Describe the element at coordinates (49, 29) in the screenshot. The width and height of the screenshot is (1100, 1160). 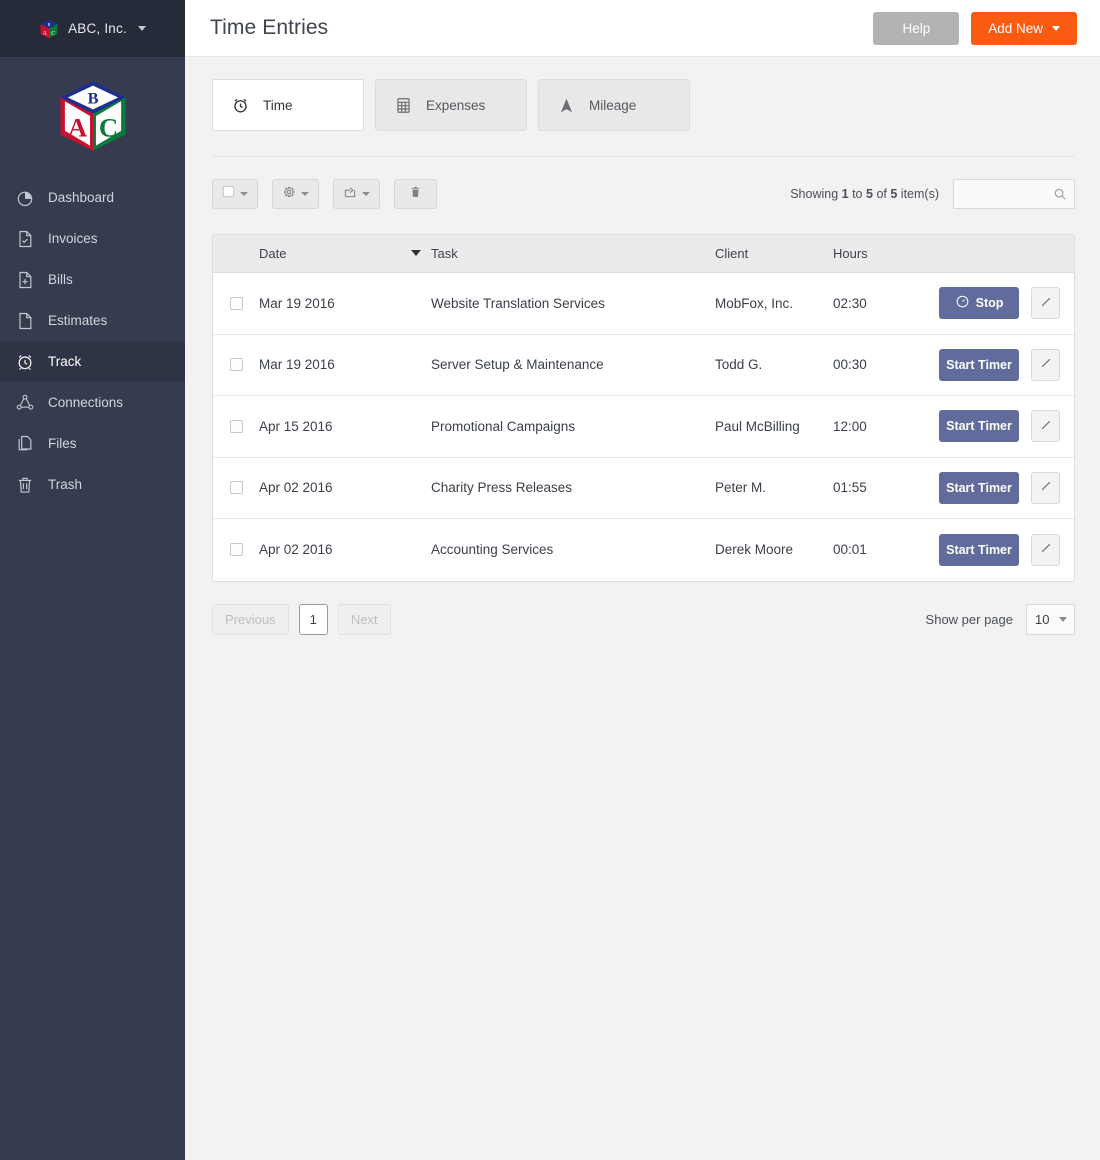
I see `abc-block-cube-icon: A C B` at that location.